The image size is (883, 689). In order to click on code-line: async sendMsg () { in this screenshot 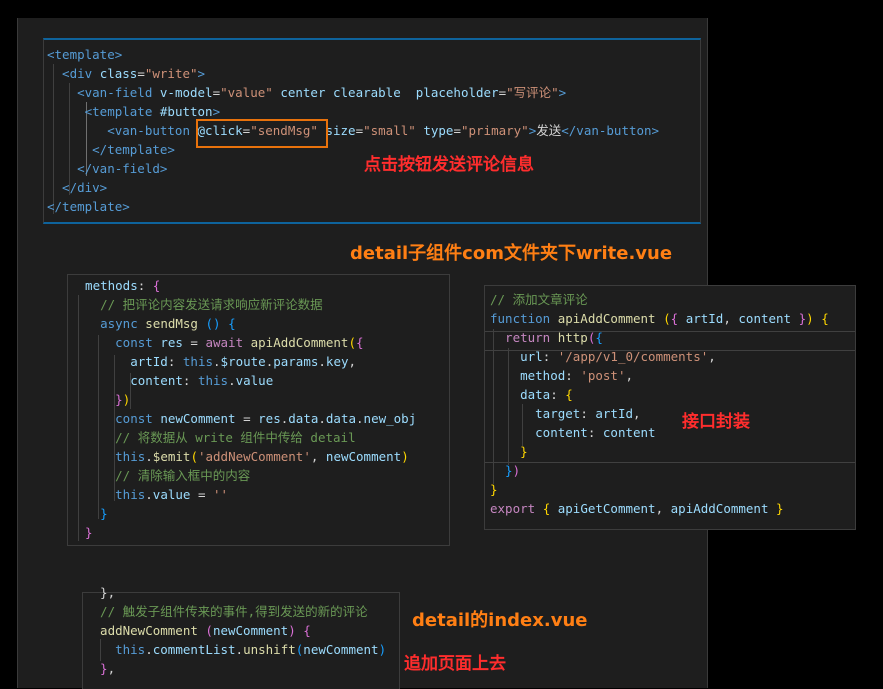, I will do `click(153, 323)`.